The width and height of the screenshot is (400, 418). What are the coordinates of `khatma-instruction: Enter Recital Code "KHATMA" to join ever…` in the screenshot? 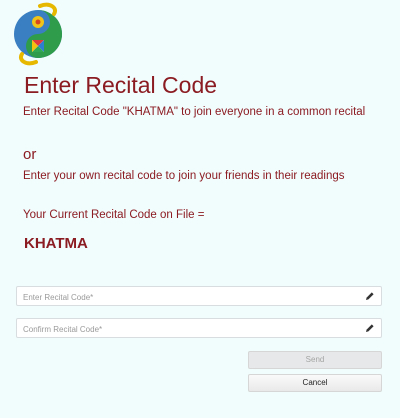 It's located at (194, 112).